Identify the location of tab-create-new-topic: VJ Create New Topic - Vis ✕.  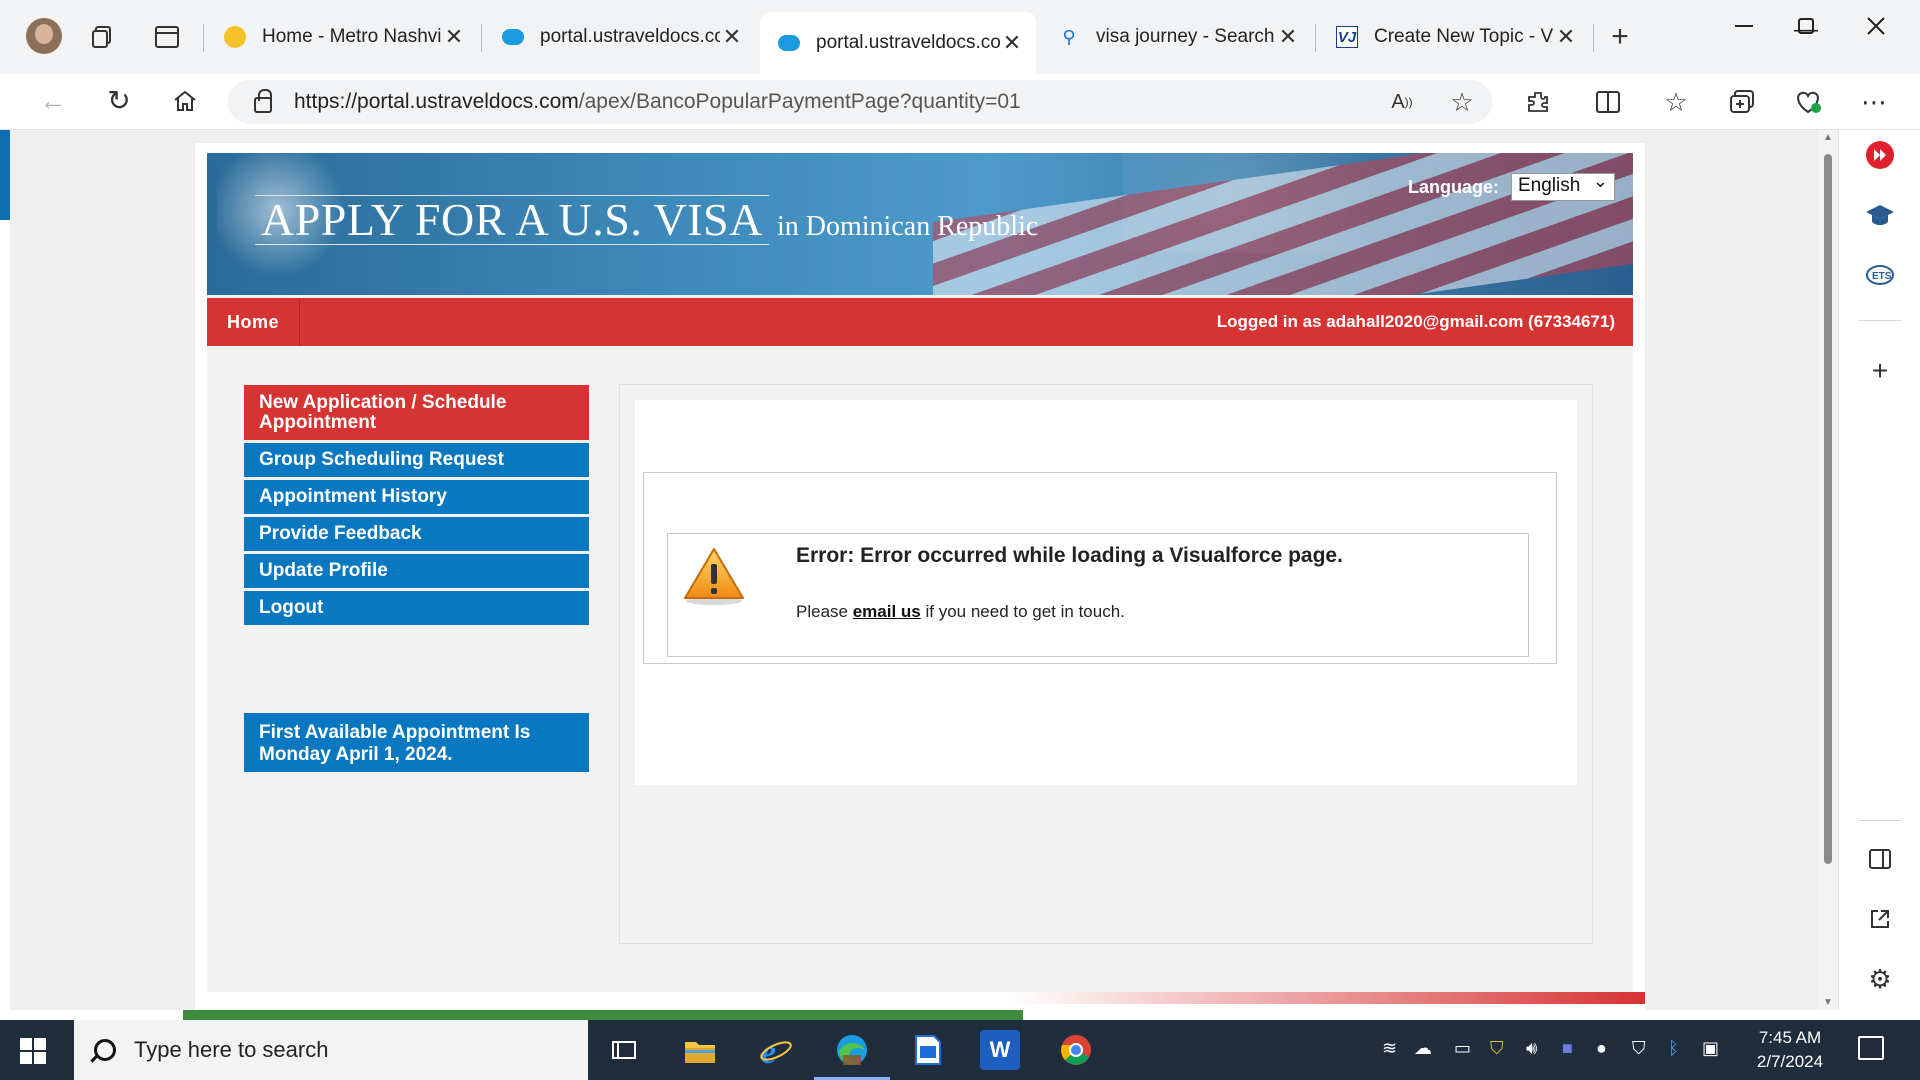
(1454, 37).